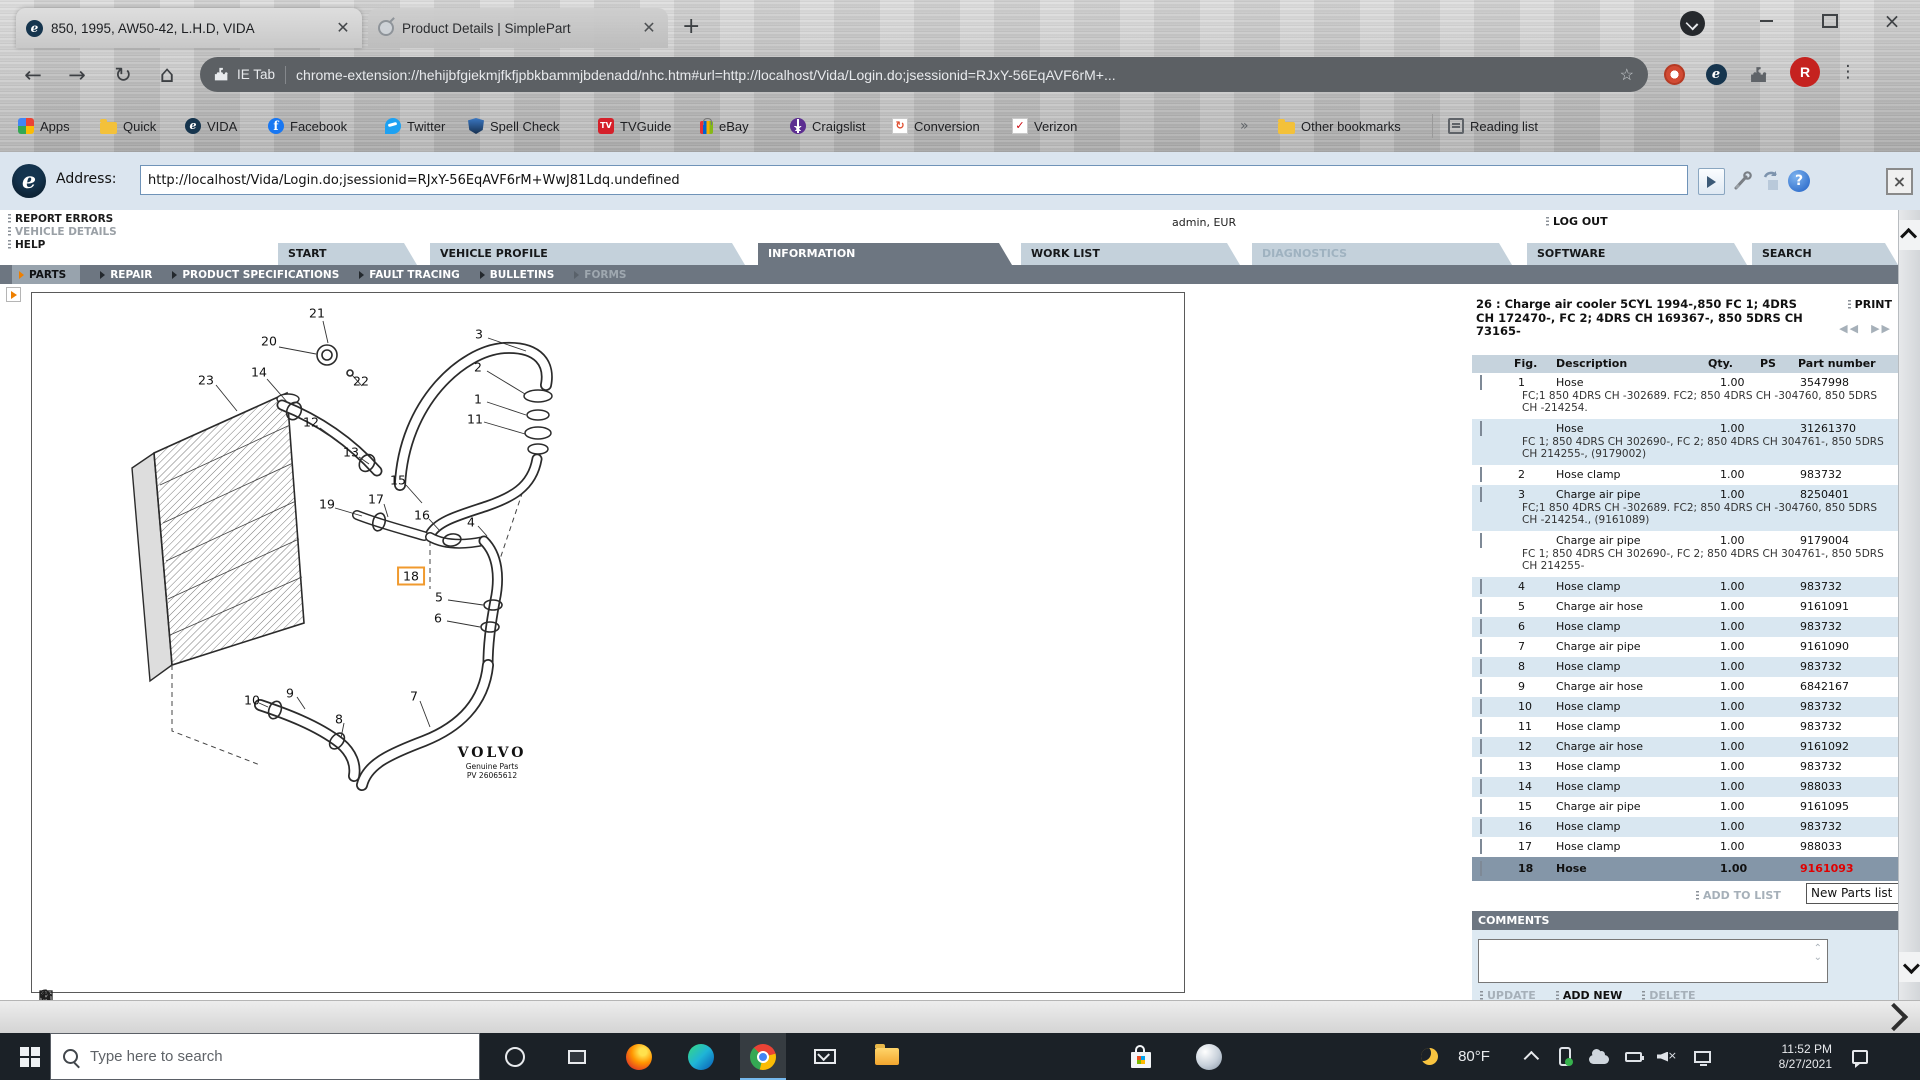 This screenshot has height=1080, width=1920. Describe the element at coordinates (639, 1056) in the screenshot. I see `firefox-button` at that location.